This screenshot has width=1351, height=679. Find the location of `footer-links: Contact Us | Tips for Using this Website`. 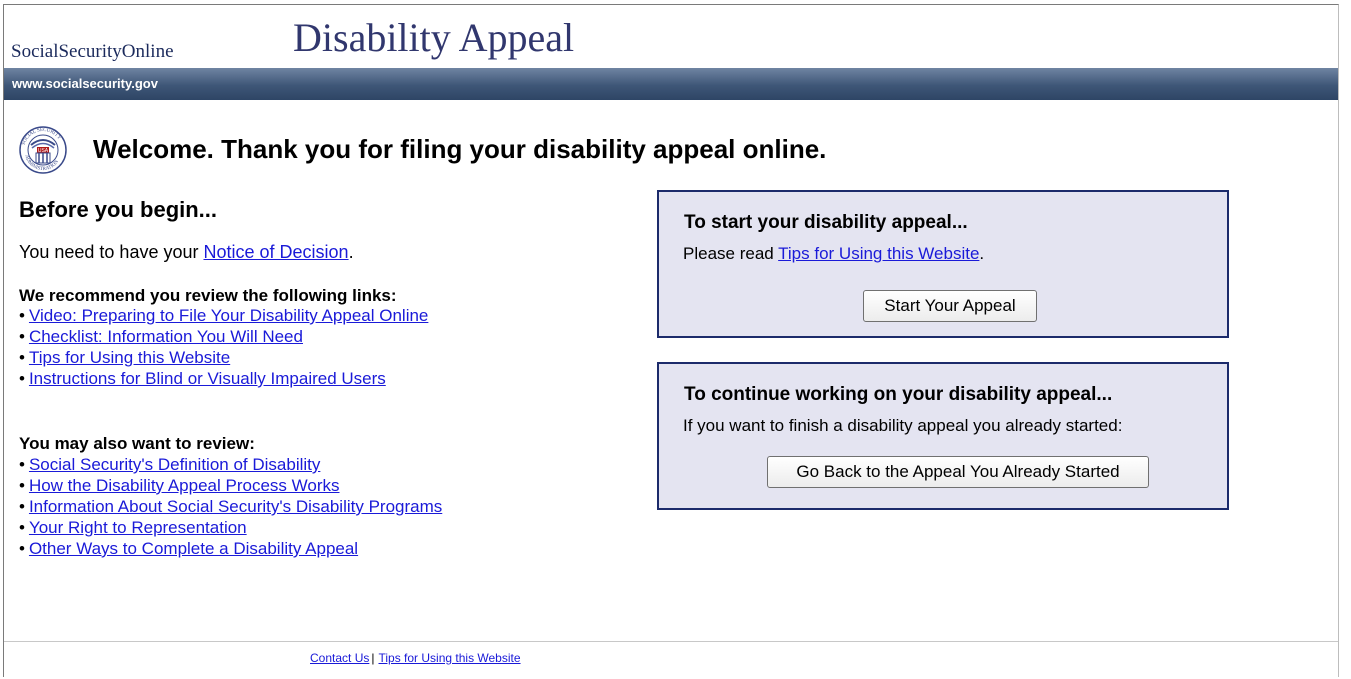

footer-links: Contact Us | Tips for Using this Website is located at coordinates (415, 658).